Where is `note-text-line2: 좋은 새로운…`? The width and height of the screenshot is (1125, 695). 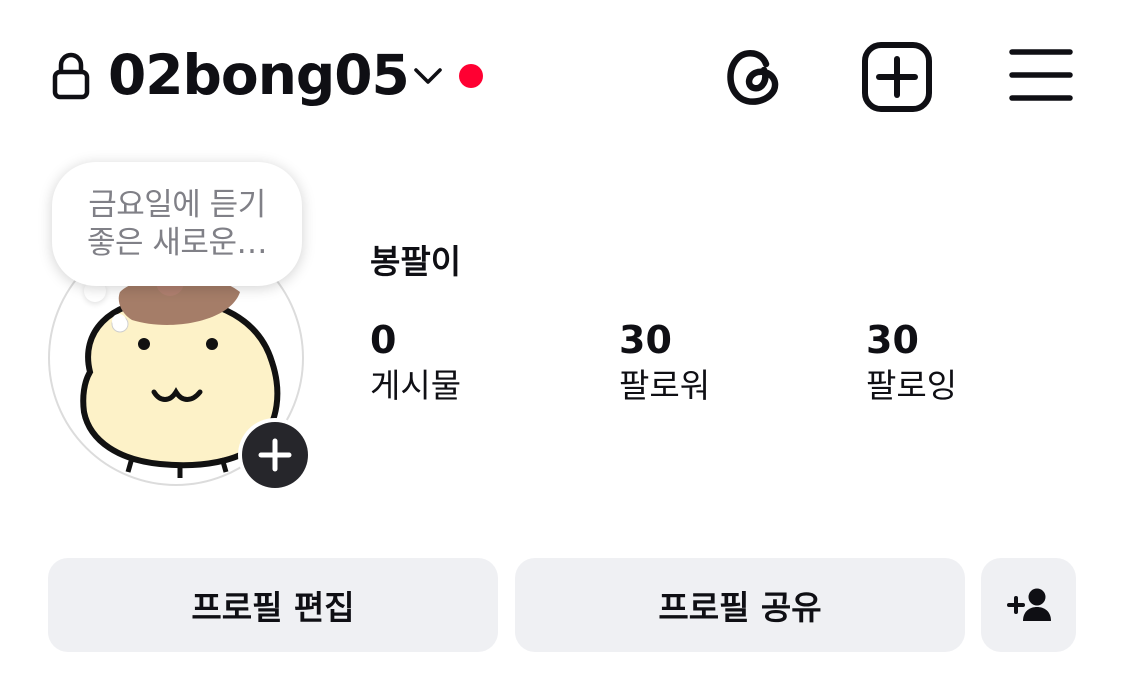 note-text-line2: 좋은 새로운… is located at coordinates (177, 243).